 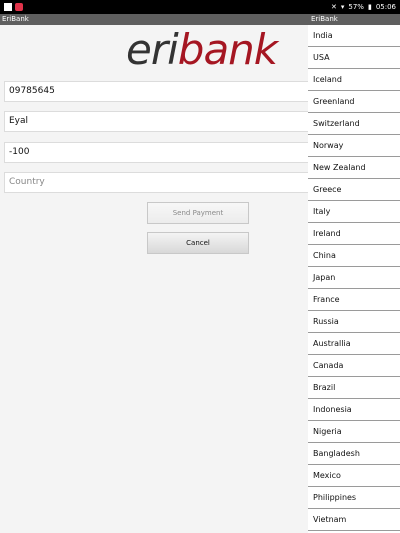 I want to click on country-item: Ireland, so click(x=354, y=234).